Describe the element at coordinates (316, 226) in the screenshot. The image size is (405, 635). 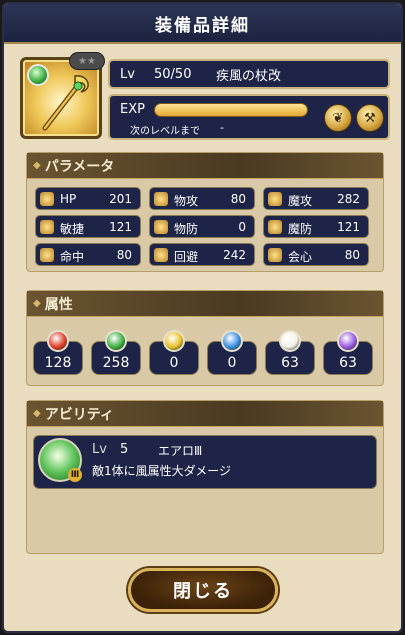
I see `stat-5: 魔防 121` at that location.